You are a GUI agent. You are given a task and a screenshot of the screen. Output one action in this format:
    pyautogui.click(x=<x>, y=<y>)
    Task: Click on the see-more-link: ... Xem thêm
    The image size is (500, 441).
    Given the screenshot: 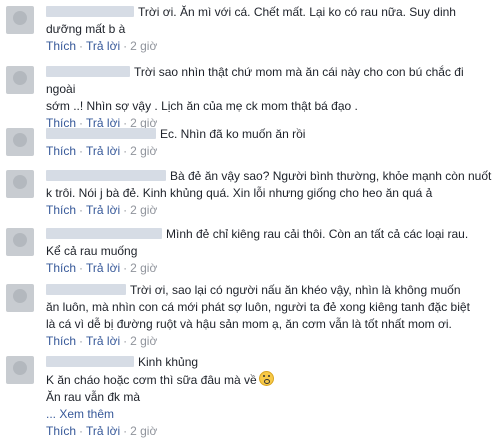 What is the action you would take?
    pyautogui.click(x=270, y=414)
    